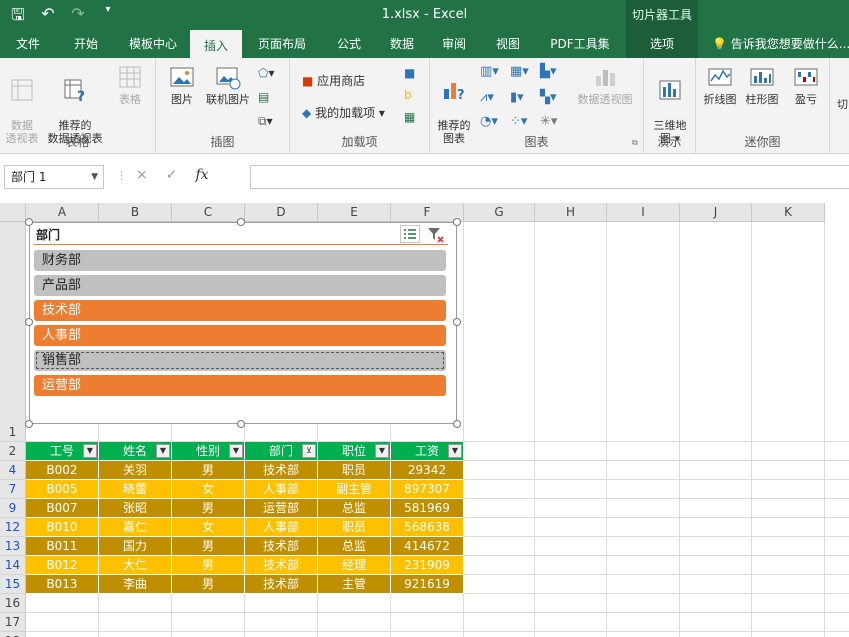  Describe the element at coordinates (349, 44) in the screenshot. I see `tab-formulas: 公式` at that location.